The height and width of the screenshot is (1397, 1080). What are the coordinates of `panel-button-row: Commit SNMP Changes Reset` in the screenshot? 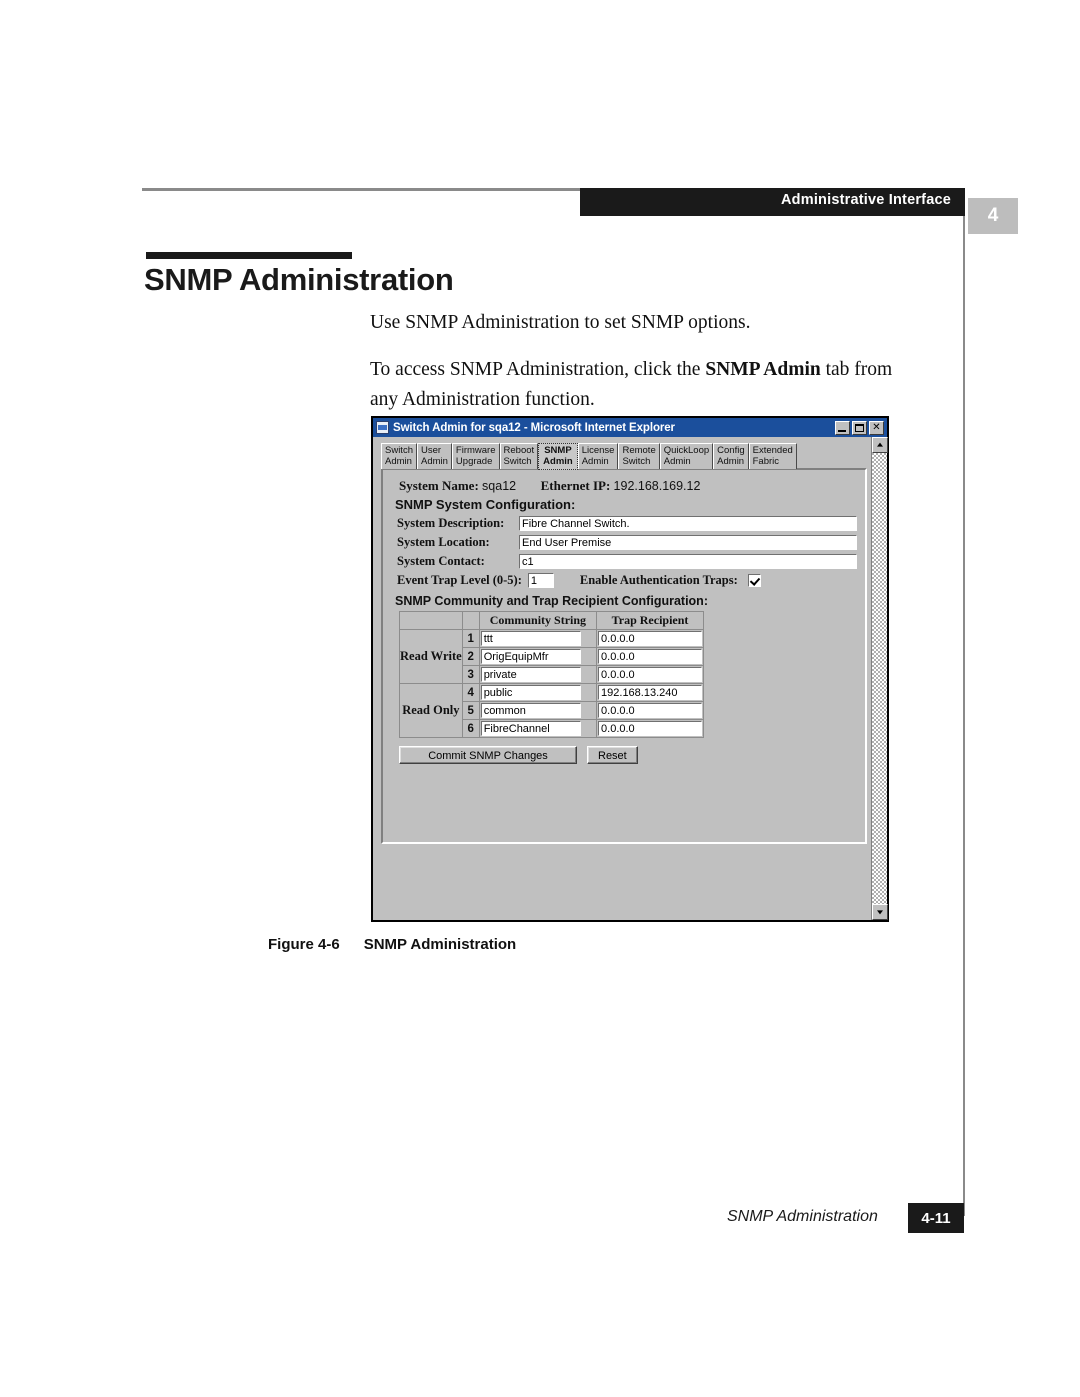 It's located at (628, 755).